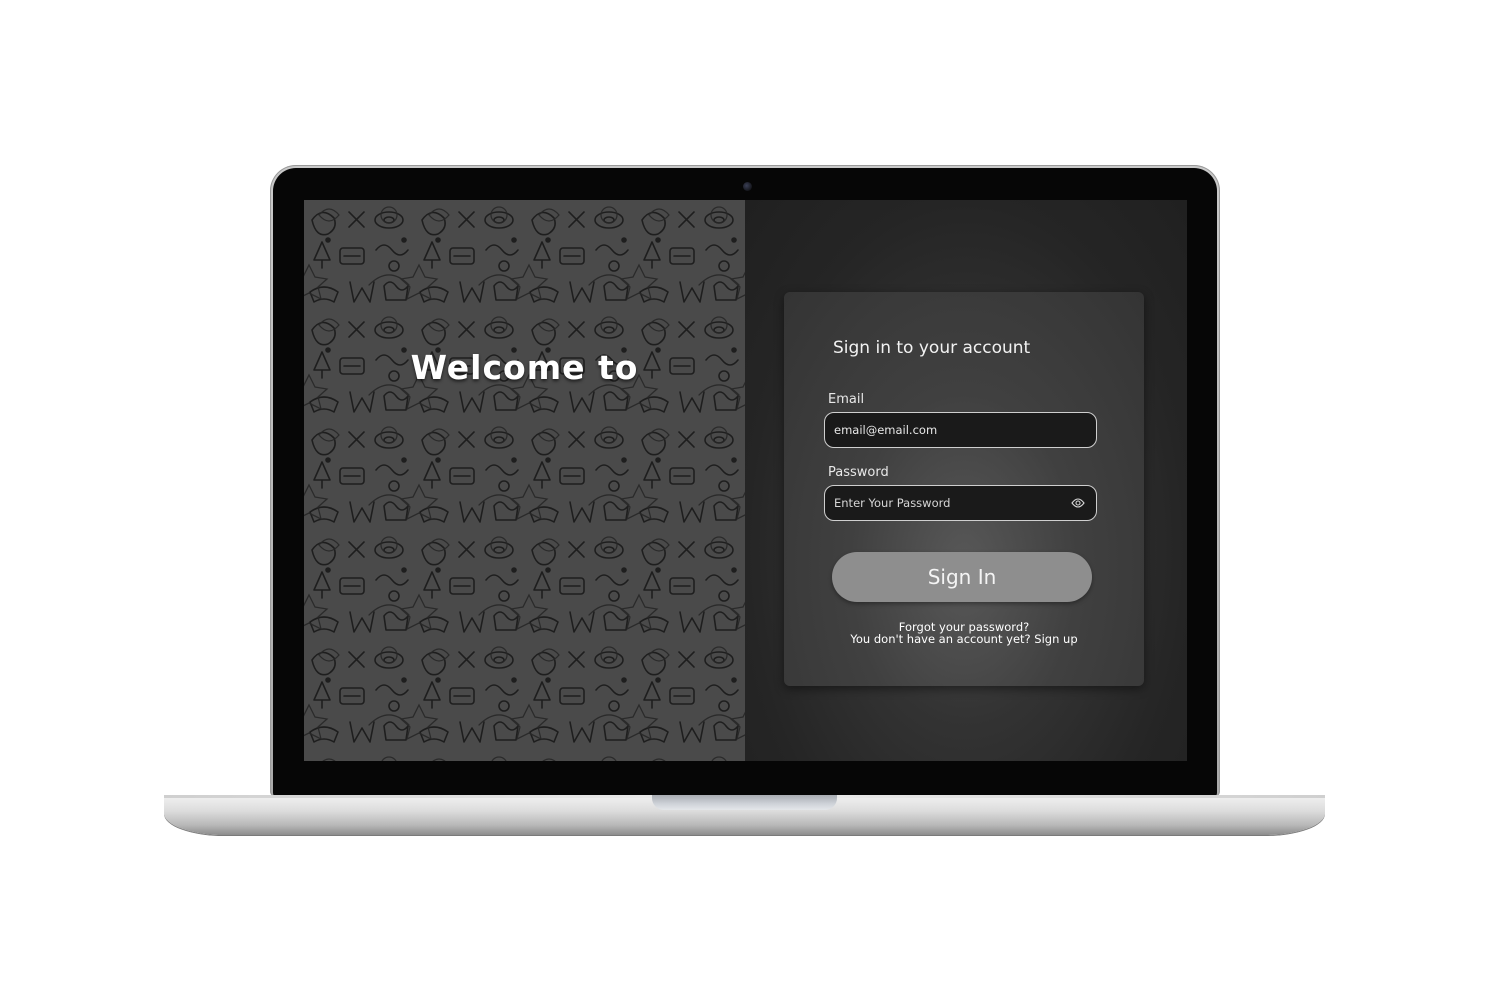 This screenshot has height=1000, width=1500. What do you see at coordinates (744, 802) in the screenshot?
I see `laptop-thumb-notch` at bounding box center [744, 802].